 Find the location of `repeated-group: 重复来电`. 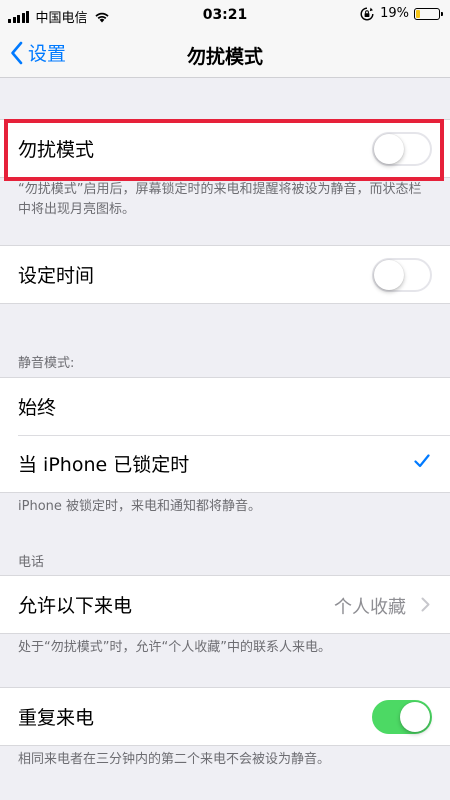

repeated-group: 重复来电 is located at coordinates (225, 716).